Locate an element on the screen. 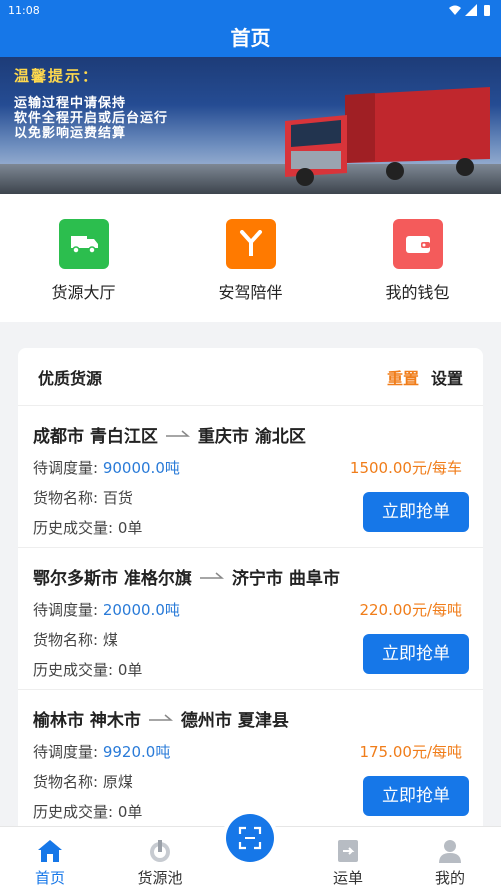 The image size is (501, 891). qty-value: 9920.0吨 is located at coordinates (136, 752).